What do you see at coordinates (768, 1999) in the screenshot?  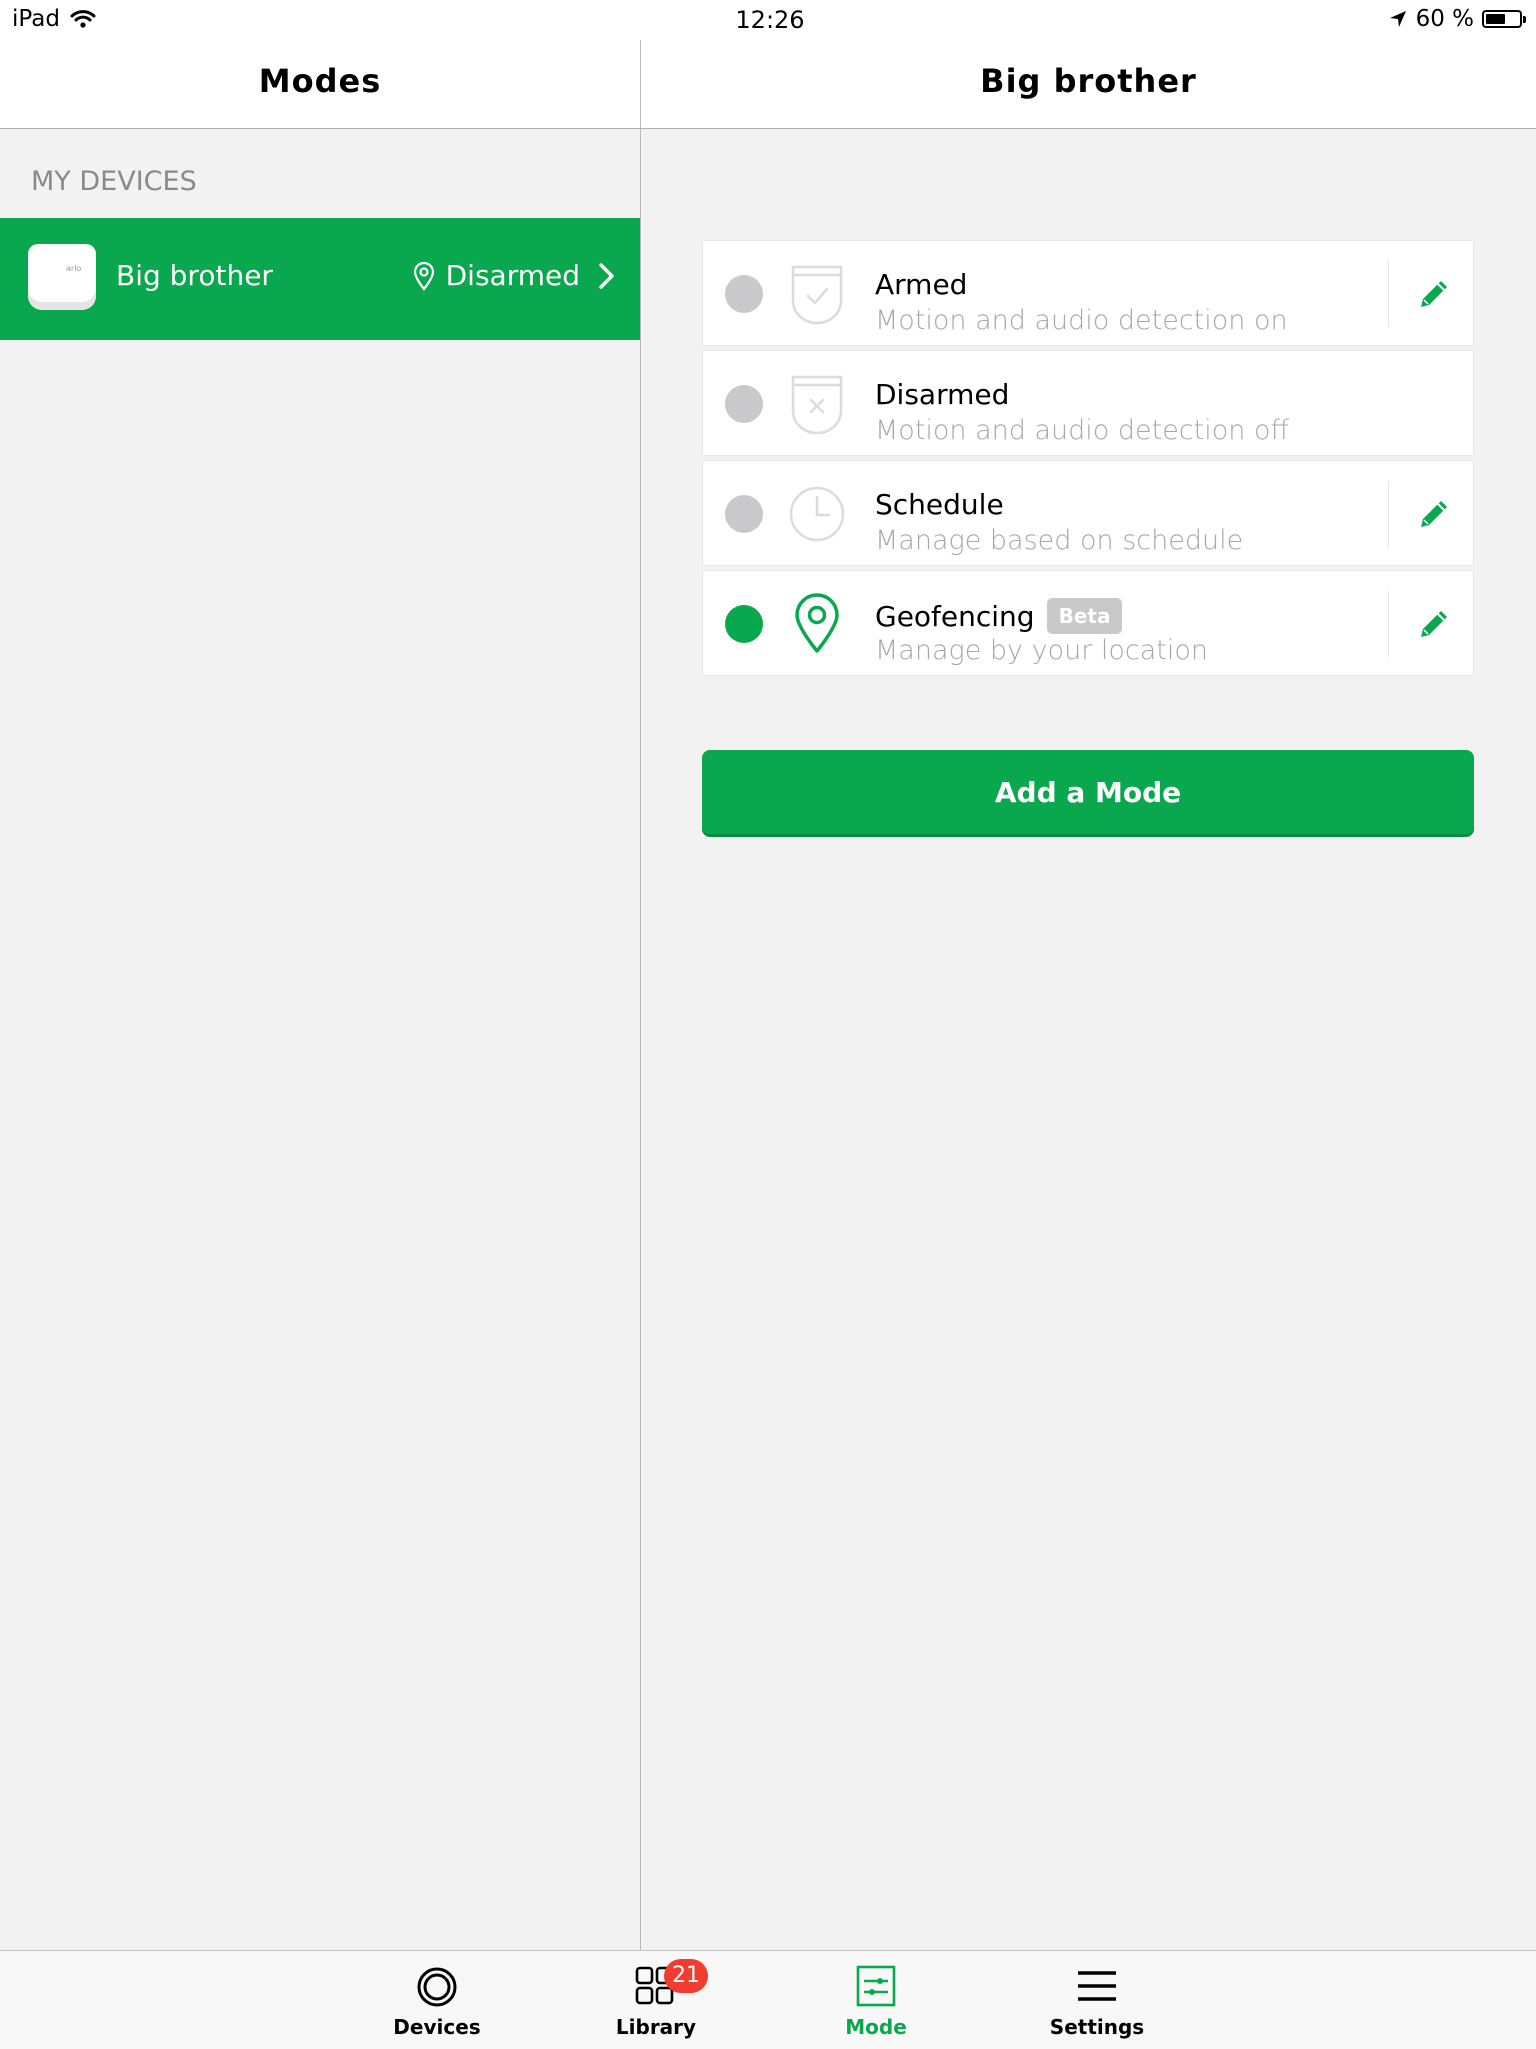 I see `tab-bar: Devices 21 Library Mode Settings` at bounding box center [768, 1999].